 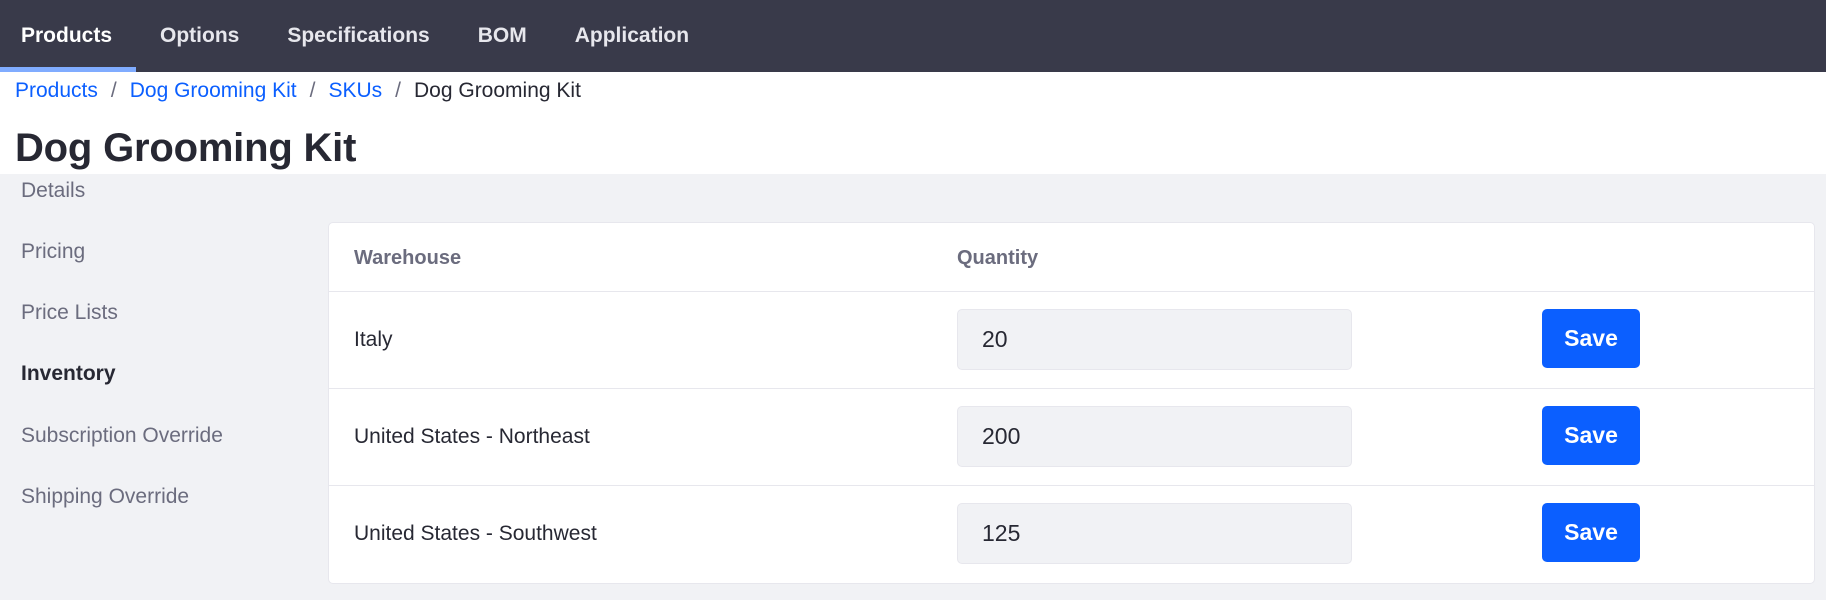 I want to click on column-header-quantity: Quantity, so click(x=998, y=258).